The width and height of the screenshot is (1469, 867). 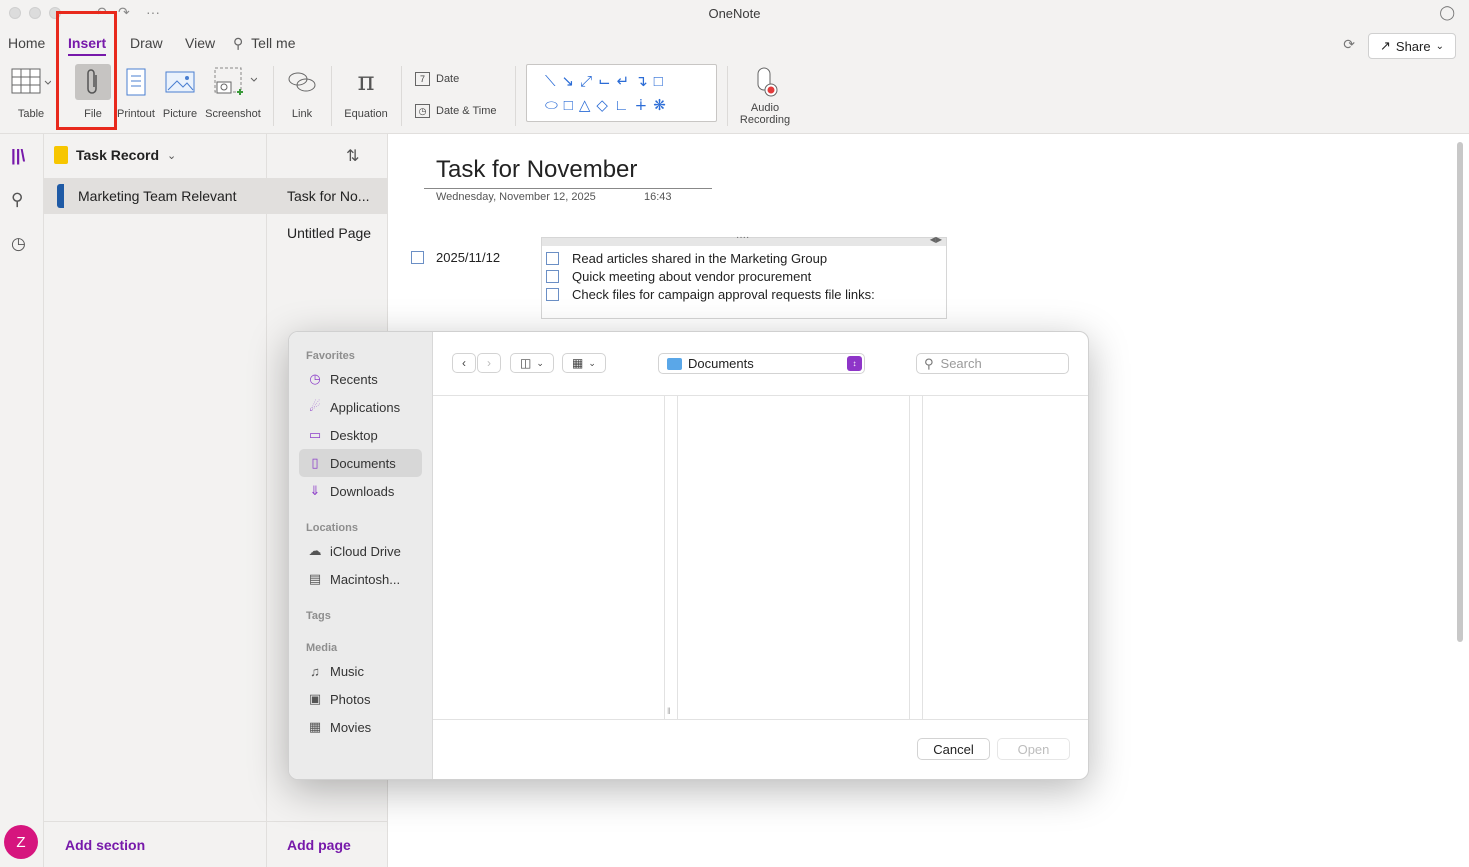 What do you see at coordinates (21, 842) in the screenshot?
I see `avatar: Z` at bounding box center [21, 842].